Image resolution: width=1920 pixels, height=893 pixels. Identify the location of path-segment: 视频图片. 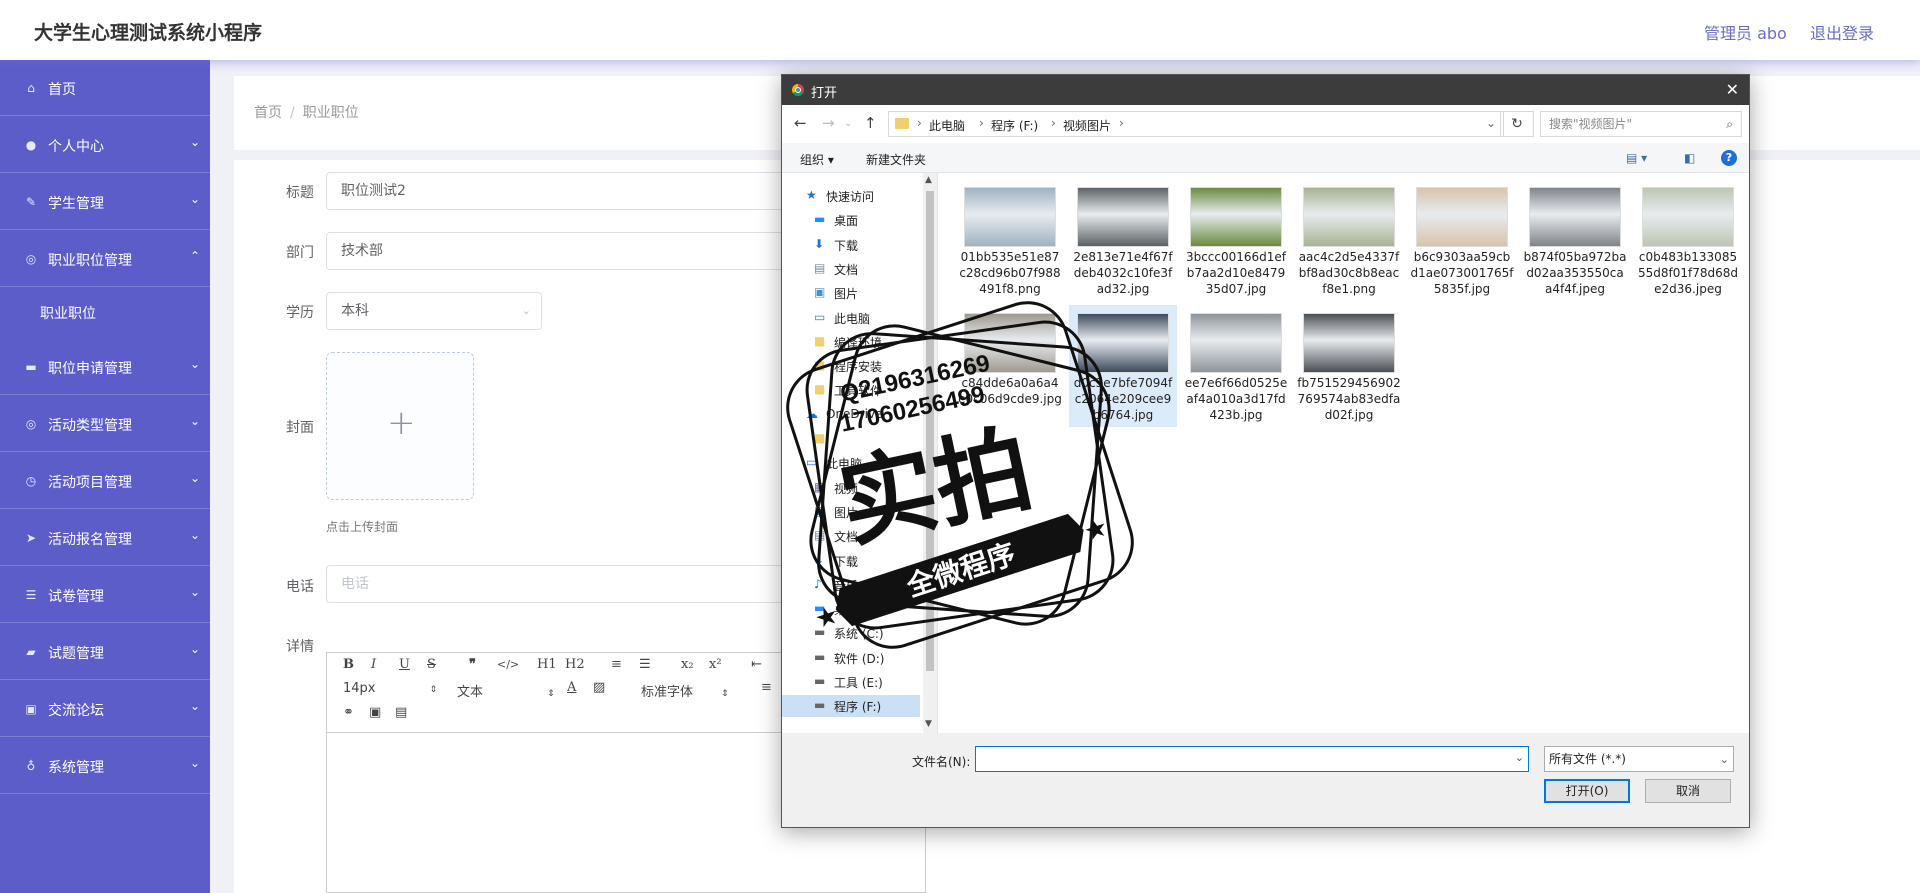
(1087, 125).